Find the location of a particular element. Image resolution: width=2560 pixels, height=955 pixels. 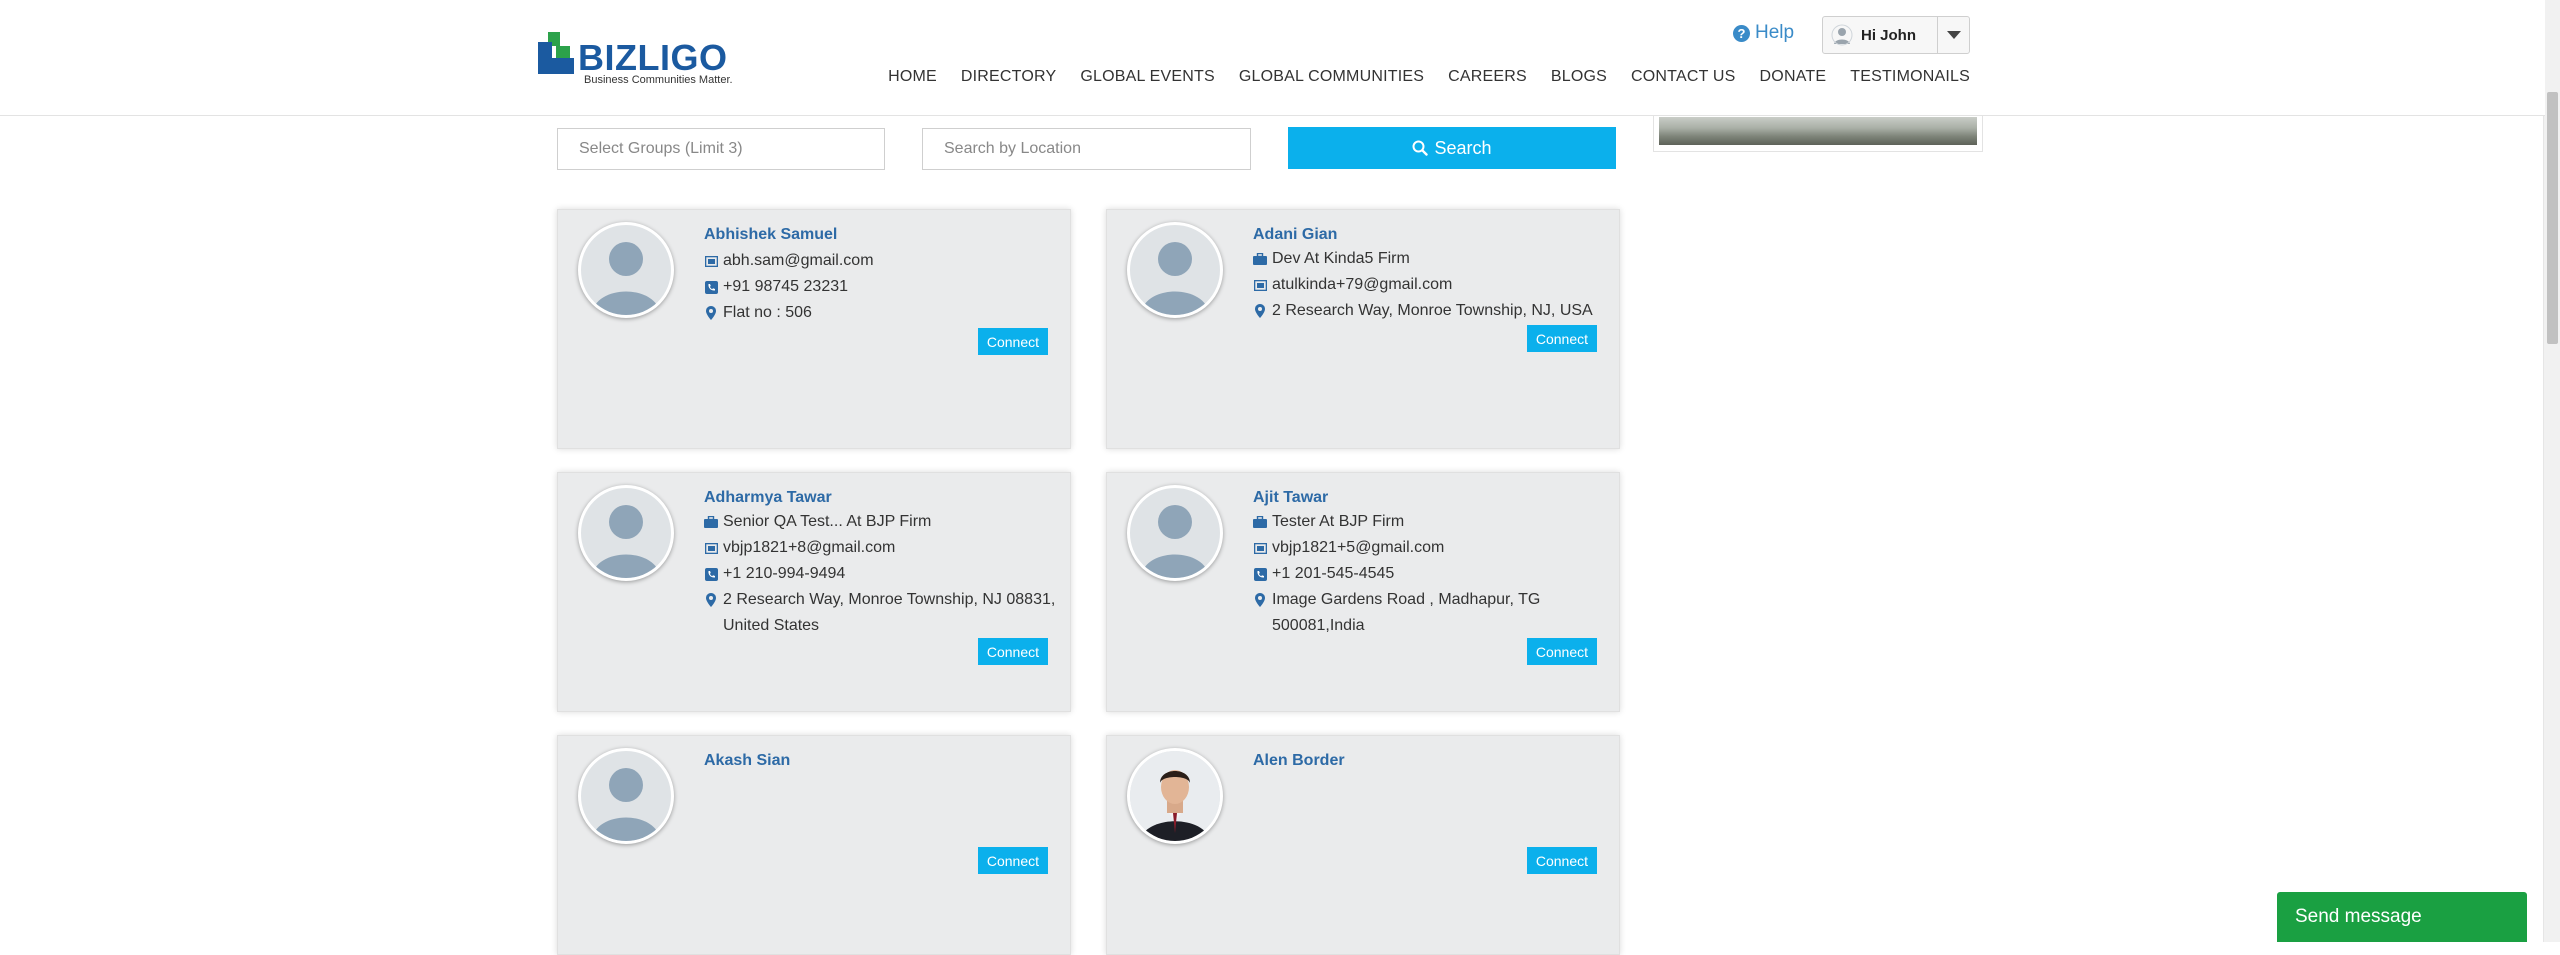

user-menu-button: Hi John is located at coordinates (1880, 35).